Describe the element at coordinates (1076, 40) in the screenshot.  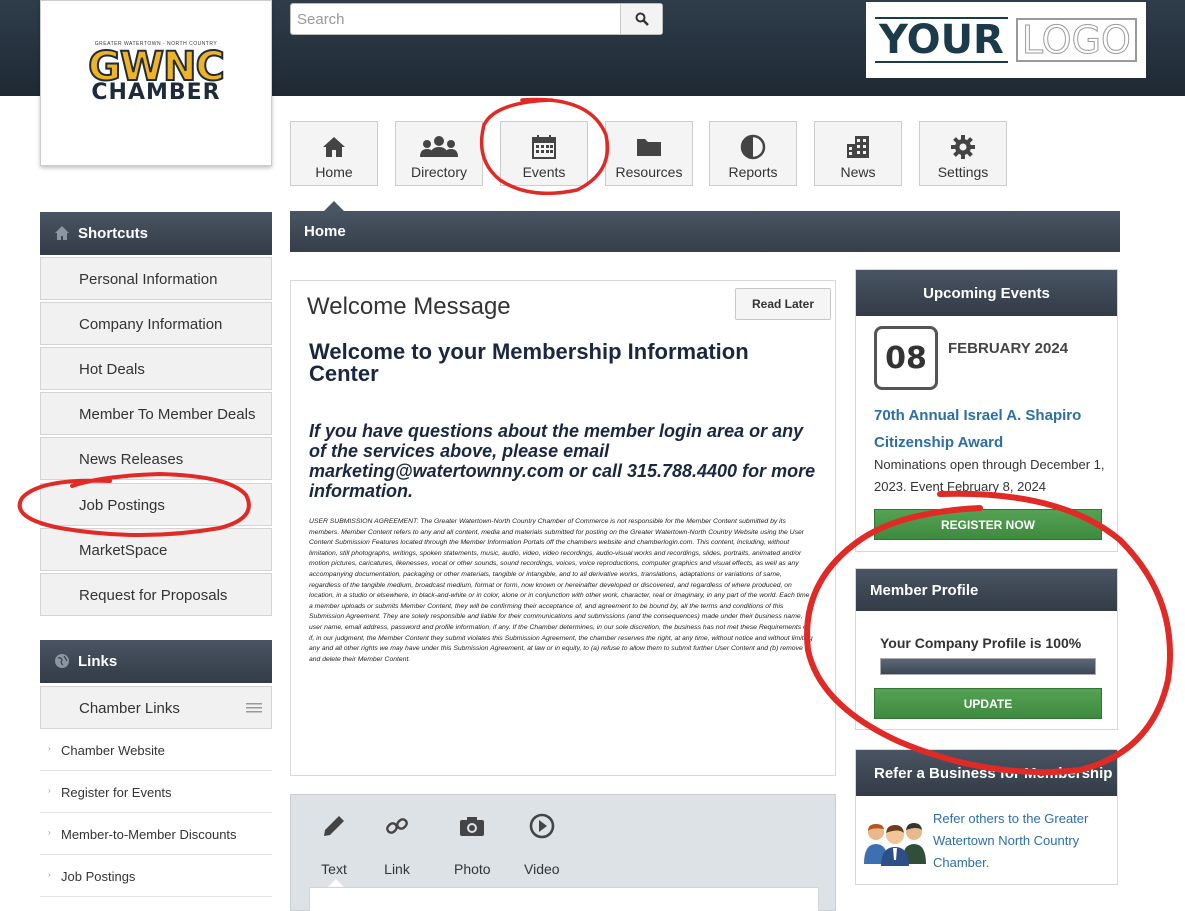
I see `brand-logo-word2: LOGO` at that location.